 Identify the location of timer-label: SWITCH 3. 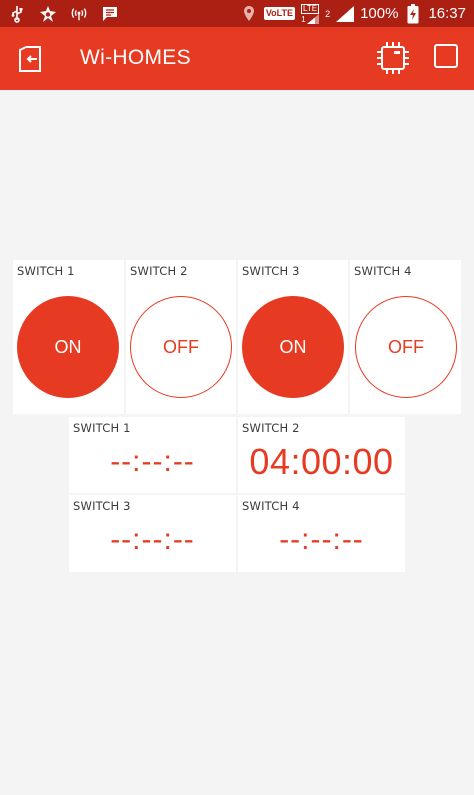
(102, 506).